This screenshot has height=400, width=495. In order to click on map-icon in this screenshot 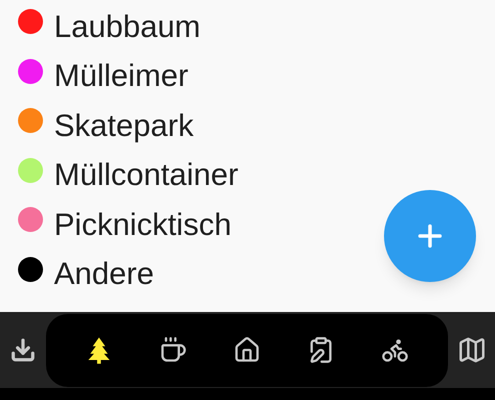, I will do `click(471, 350)`.